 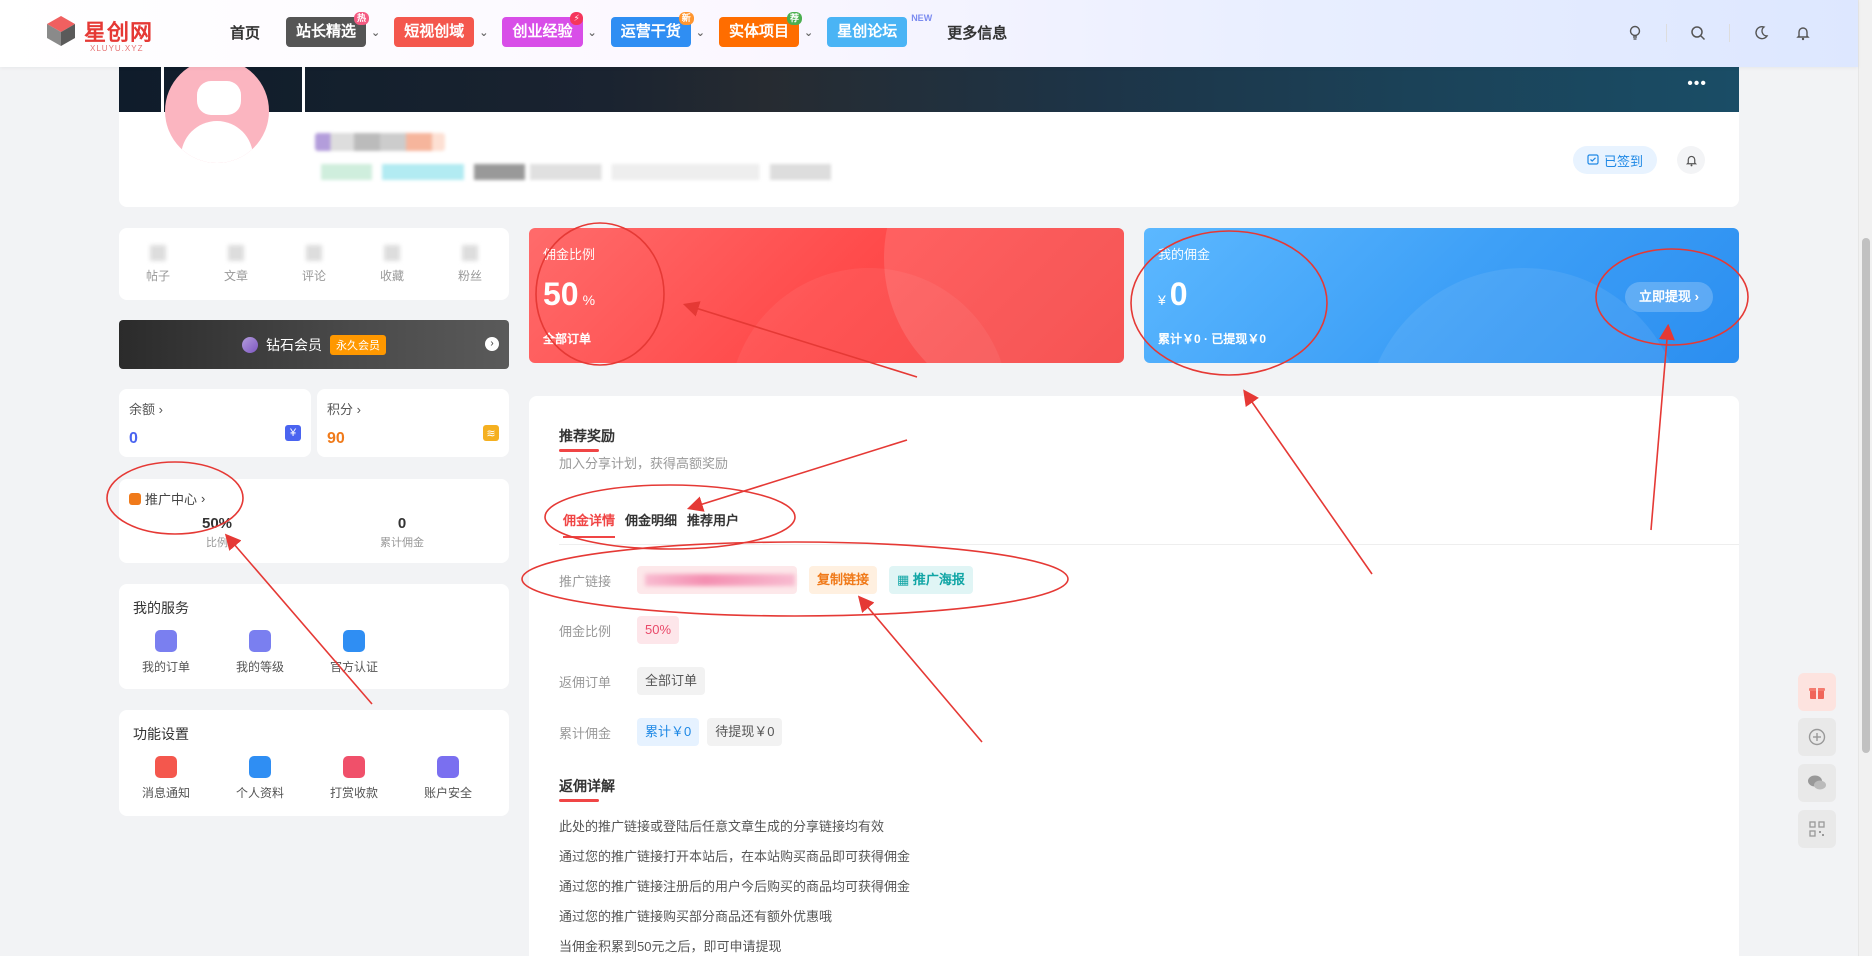 What do you see at coordinates (235, 275) in the screenshot?
I see `stat-label: 文章` at bounding box center [235, 275].